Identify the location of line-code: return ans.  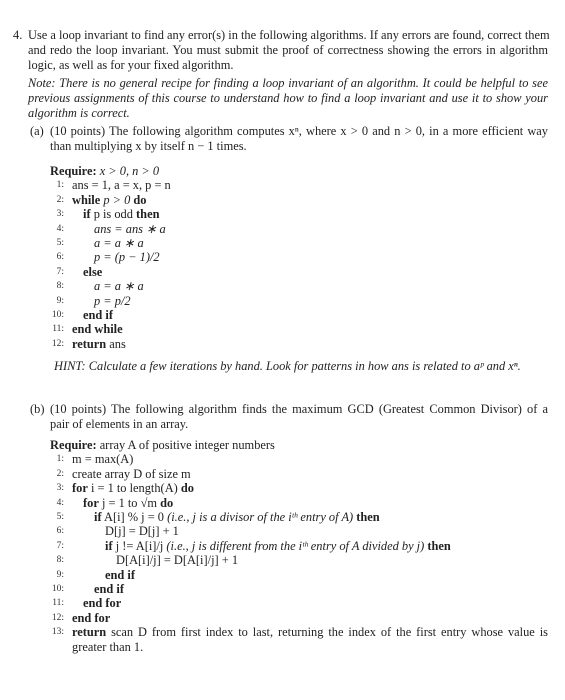
(99, 344).